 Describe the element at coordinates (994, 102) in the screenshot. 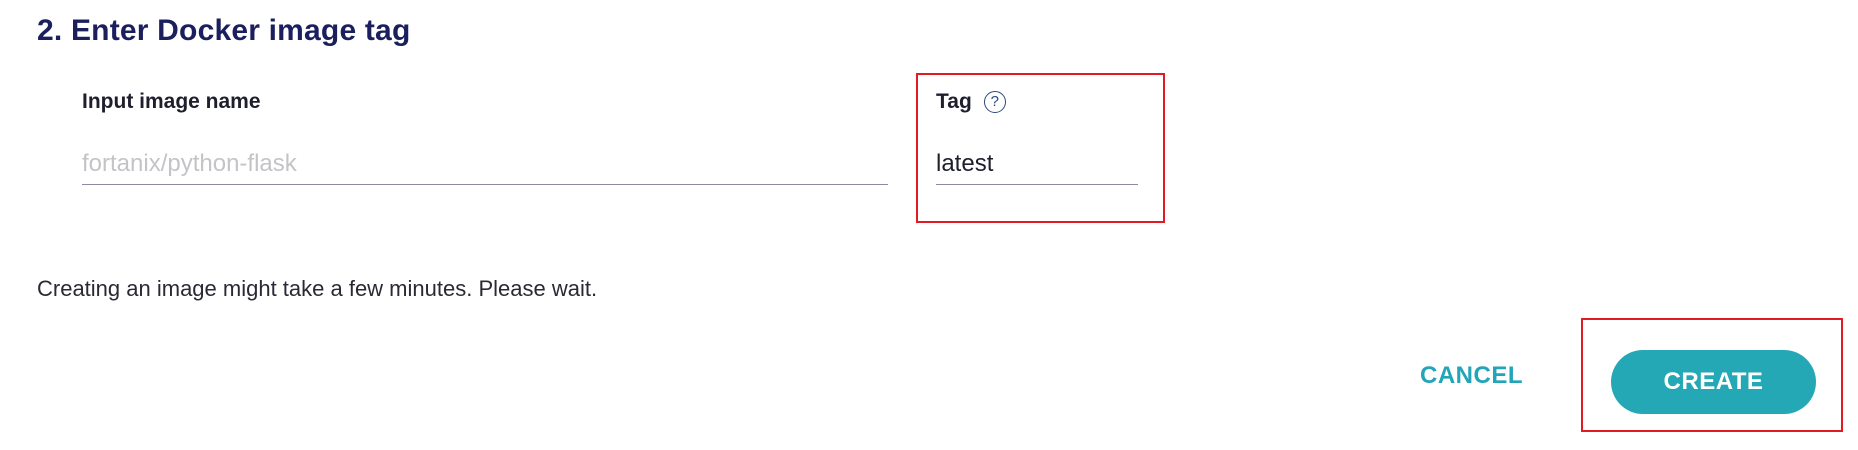

I see `help-icon: ?` at that location.